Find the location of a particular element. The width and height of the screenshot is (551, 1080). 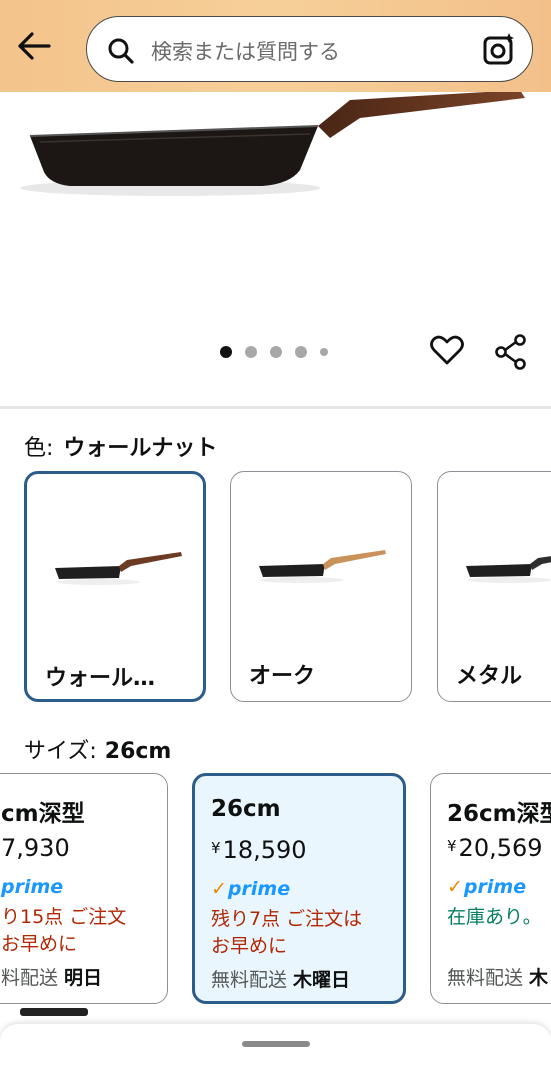

metal-pan-thumbnail is located at coordinates (508, 569).